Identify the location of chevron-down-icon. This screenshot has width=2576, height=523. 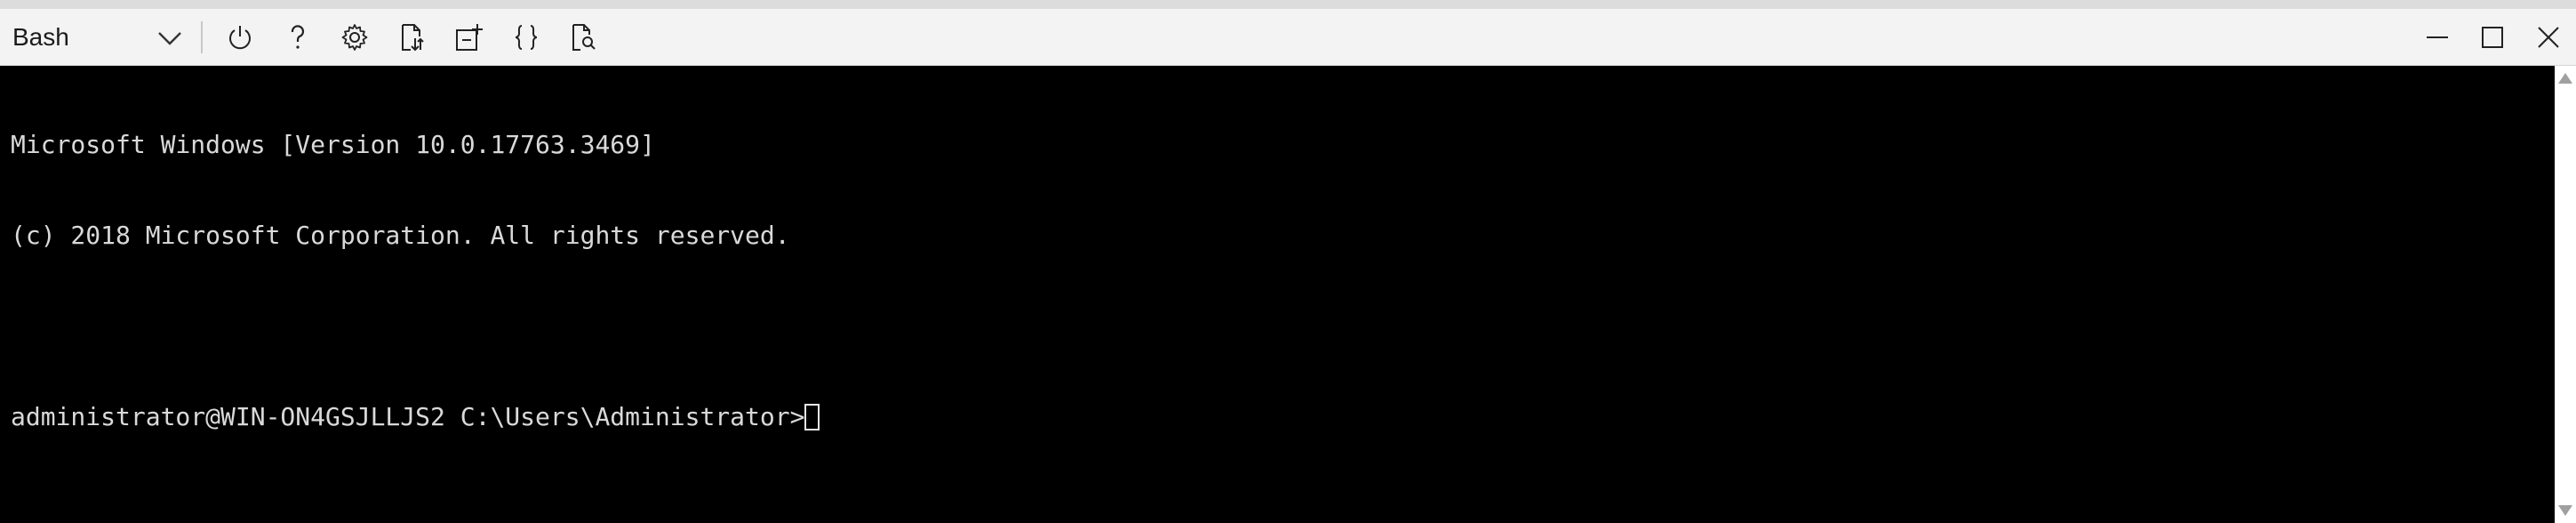
(169, 39).